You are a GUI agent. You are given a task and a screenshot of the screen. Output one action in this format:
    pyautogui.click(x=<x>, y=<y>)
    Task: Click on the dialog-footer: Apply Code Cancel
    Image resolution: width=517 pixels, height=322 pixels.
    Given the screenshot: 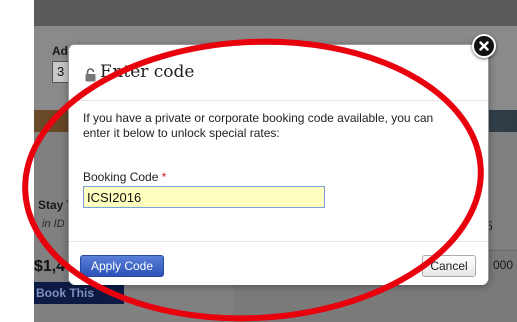 What is the action you would take?
    pyautogui.click(x=278, y=263)
    